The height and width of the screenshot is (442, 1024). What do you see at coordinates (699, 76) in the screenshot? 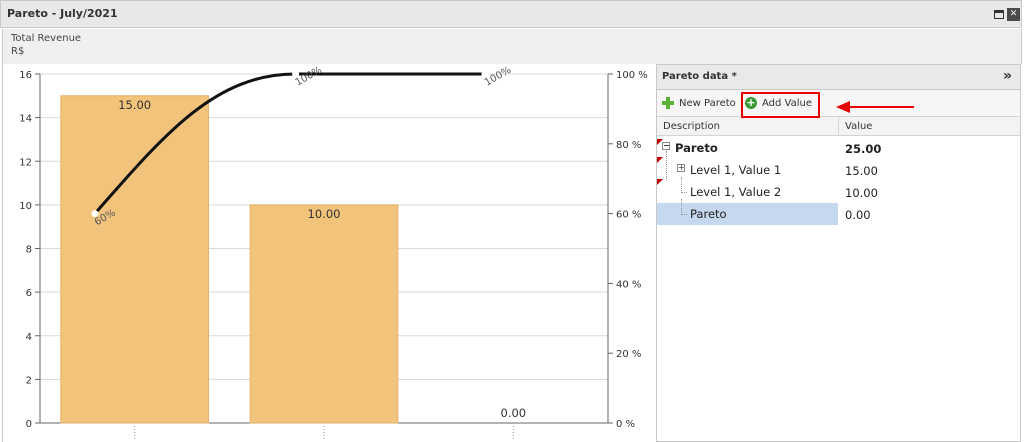
I see `panel-title: Pareto data *` at bounding box center [699, 76].